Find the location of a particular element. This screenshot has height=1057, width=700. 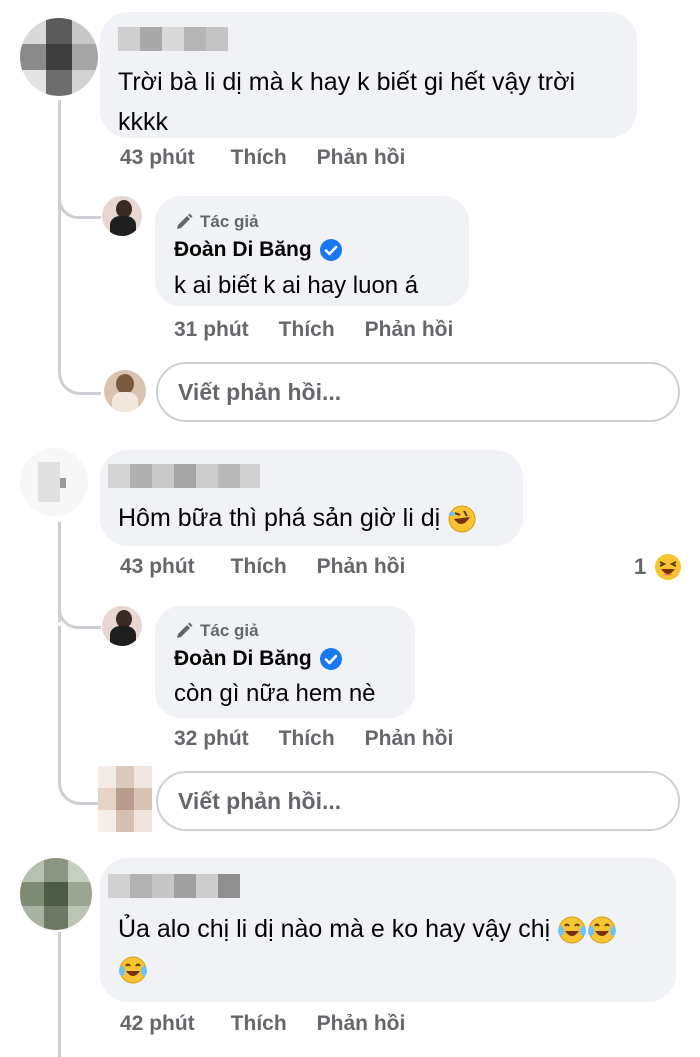

comment-time: 42 phút is located at coordinates (157, 1024).